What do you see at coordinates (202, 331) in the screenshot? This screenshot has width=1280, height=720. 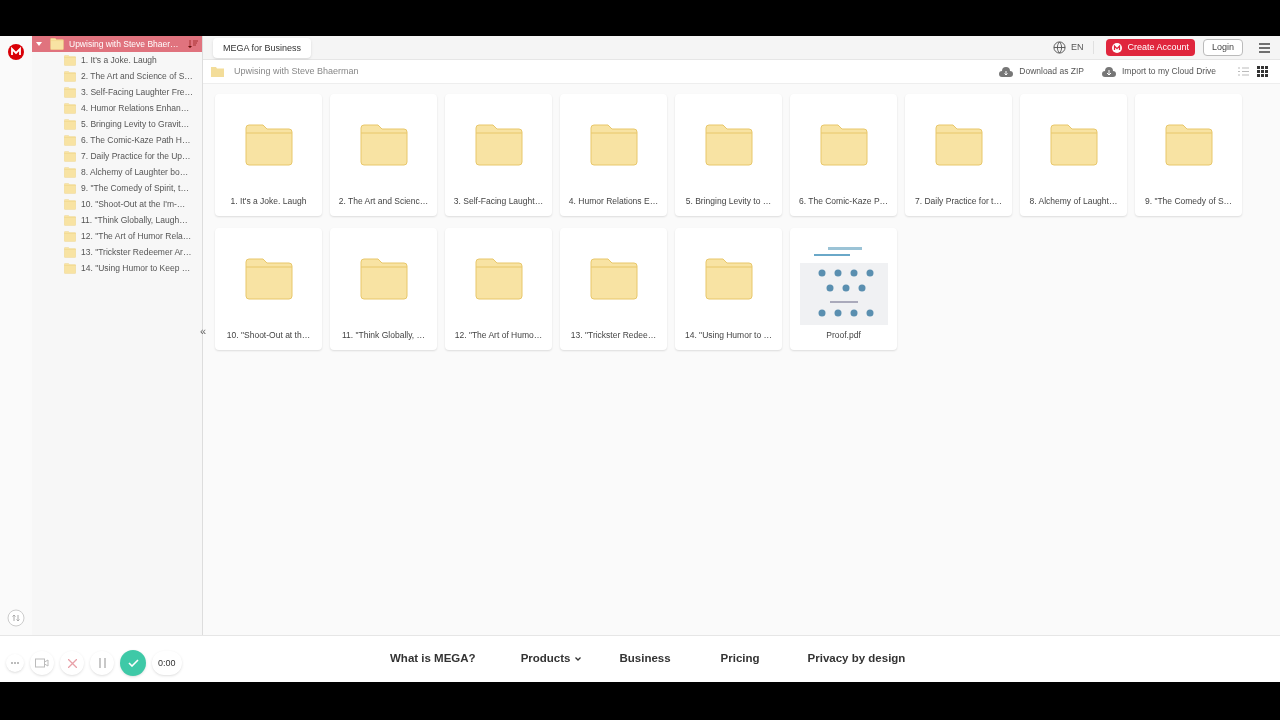 I see `collapse-sidebar-button: «` at bounding box center [202, 331].